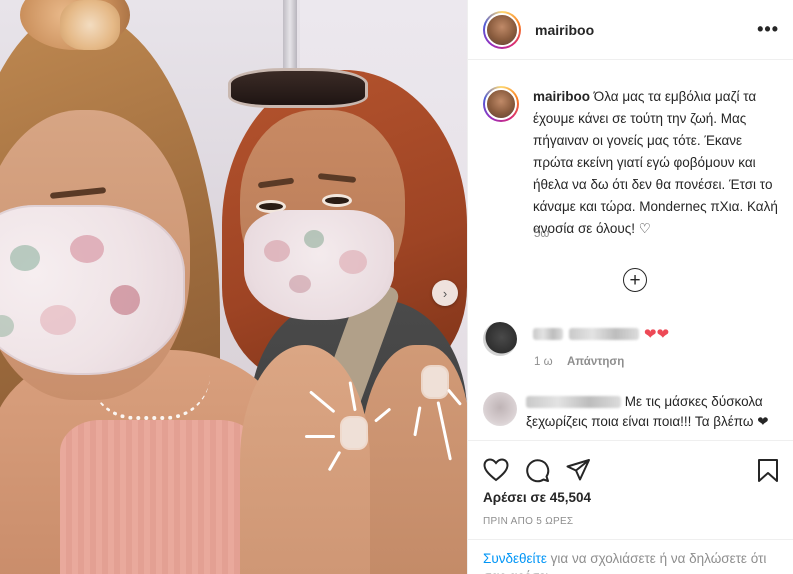 This screenshot has height=574, width=793. Describe the element at coordinates (595, 362) in the screenshot. I see `reply-button: Απάντηση` at that location.